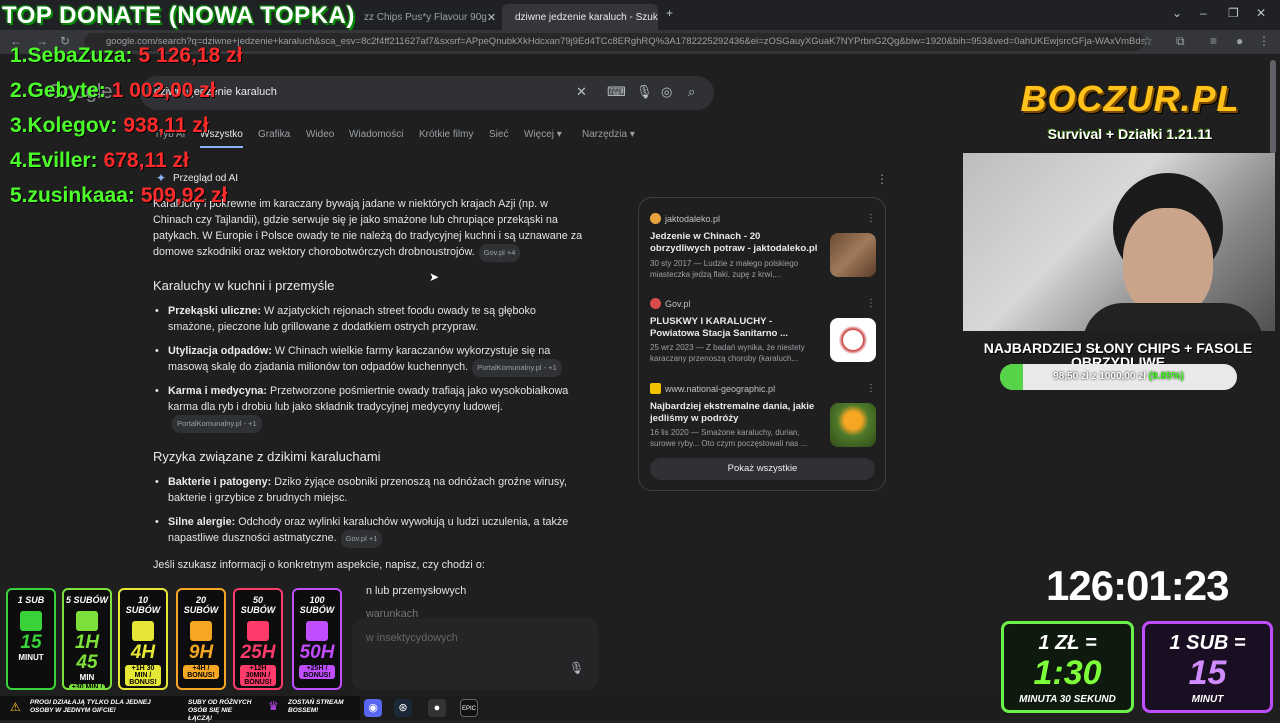 This screenshot has width=1280, height=723. Describe the element at coordinates (1213, 41) in the screenshot. I see `menu-list-icon: ≡` at that location.